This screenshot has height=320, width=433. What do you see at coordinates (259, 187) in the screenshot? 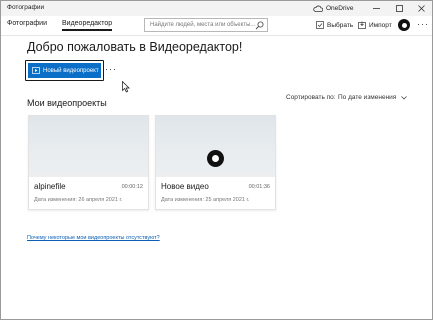
I see `project-duration: 00:01:36` at bounding box center [259, 187].